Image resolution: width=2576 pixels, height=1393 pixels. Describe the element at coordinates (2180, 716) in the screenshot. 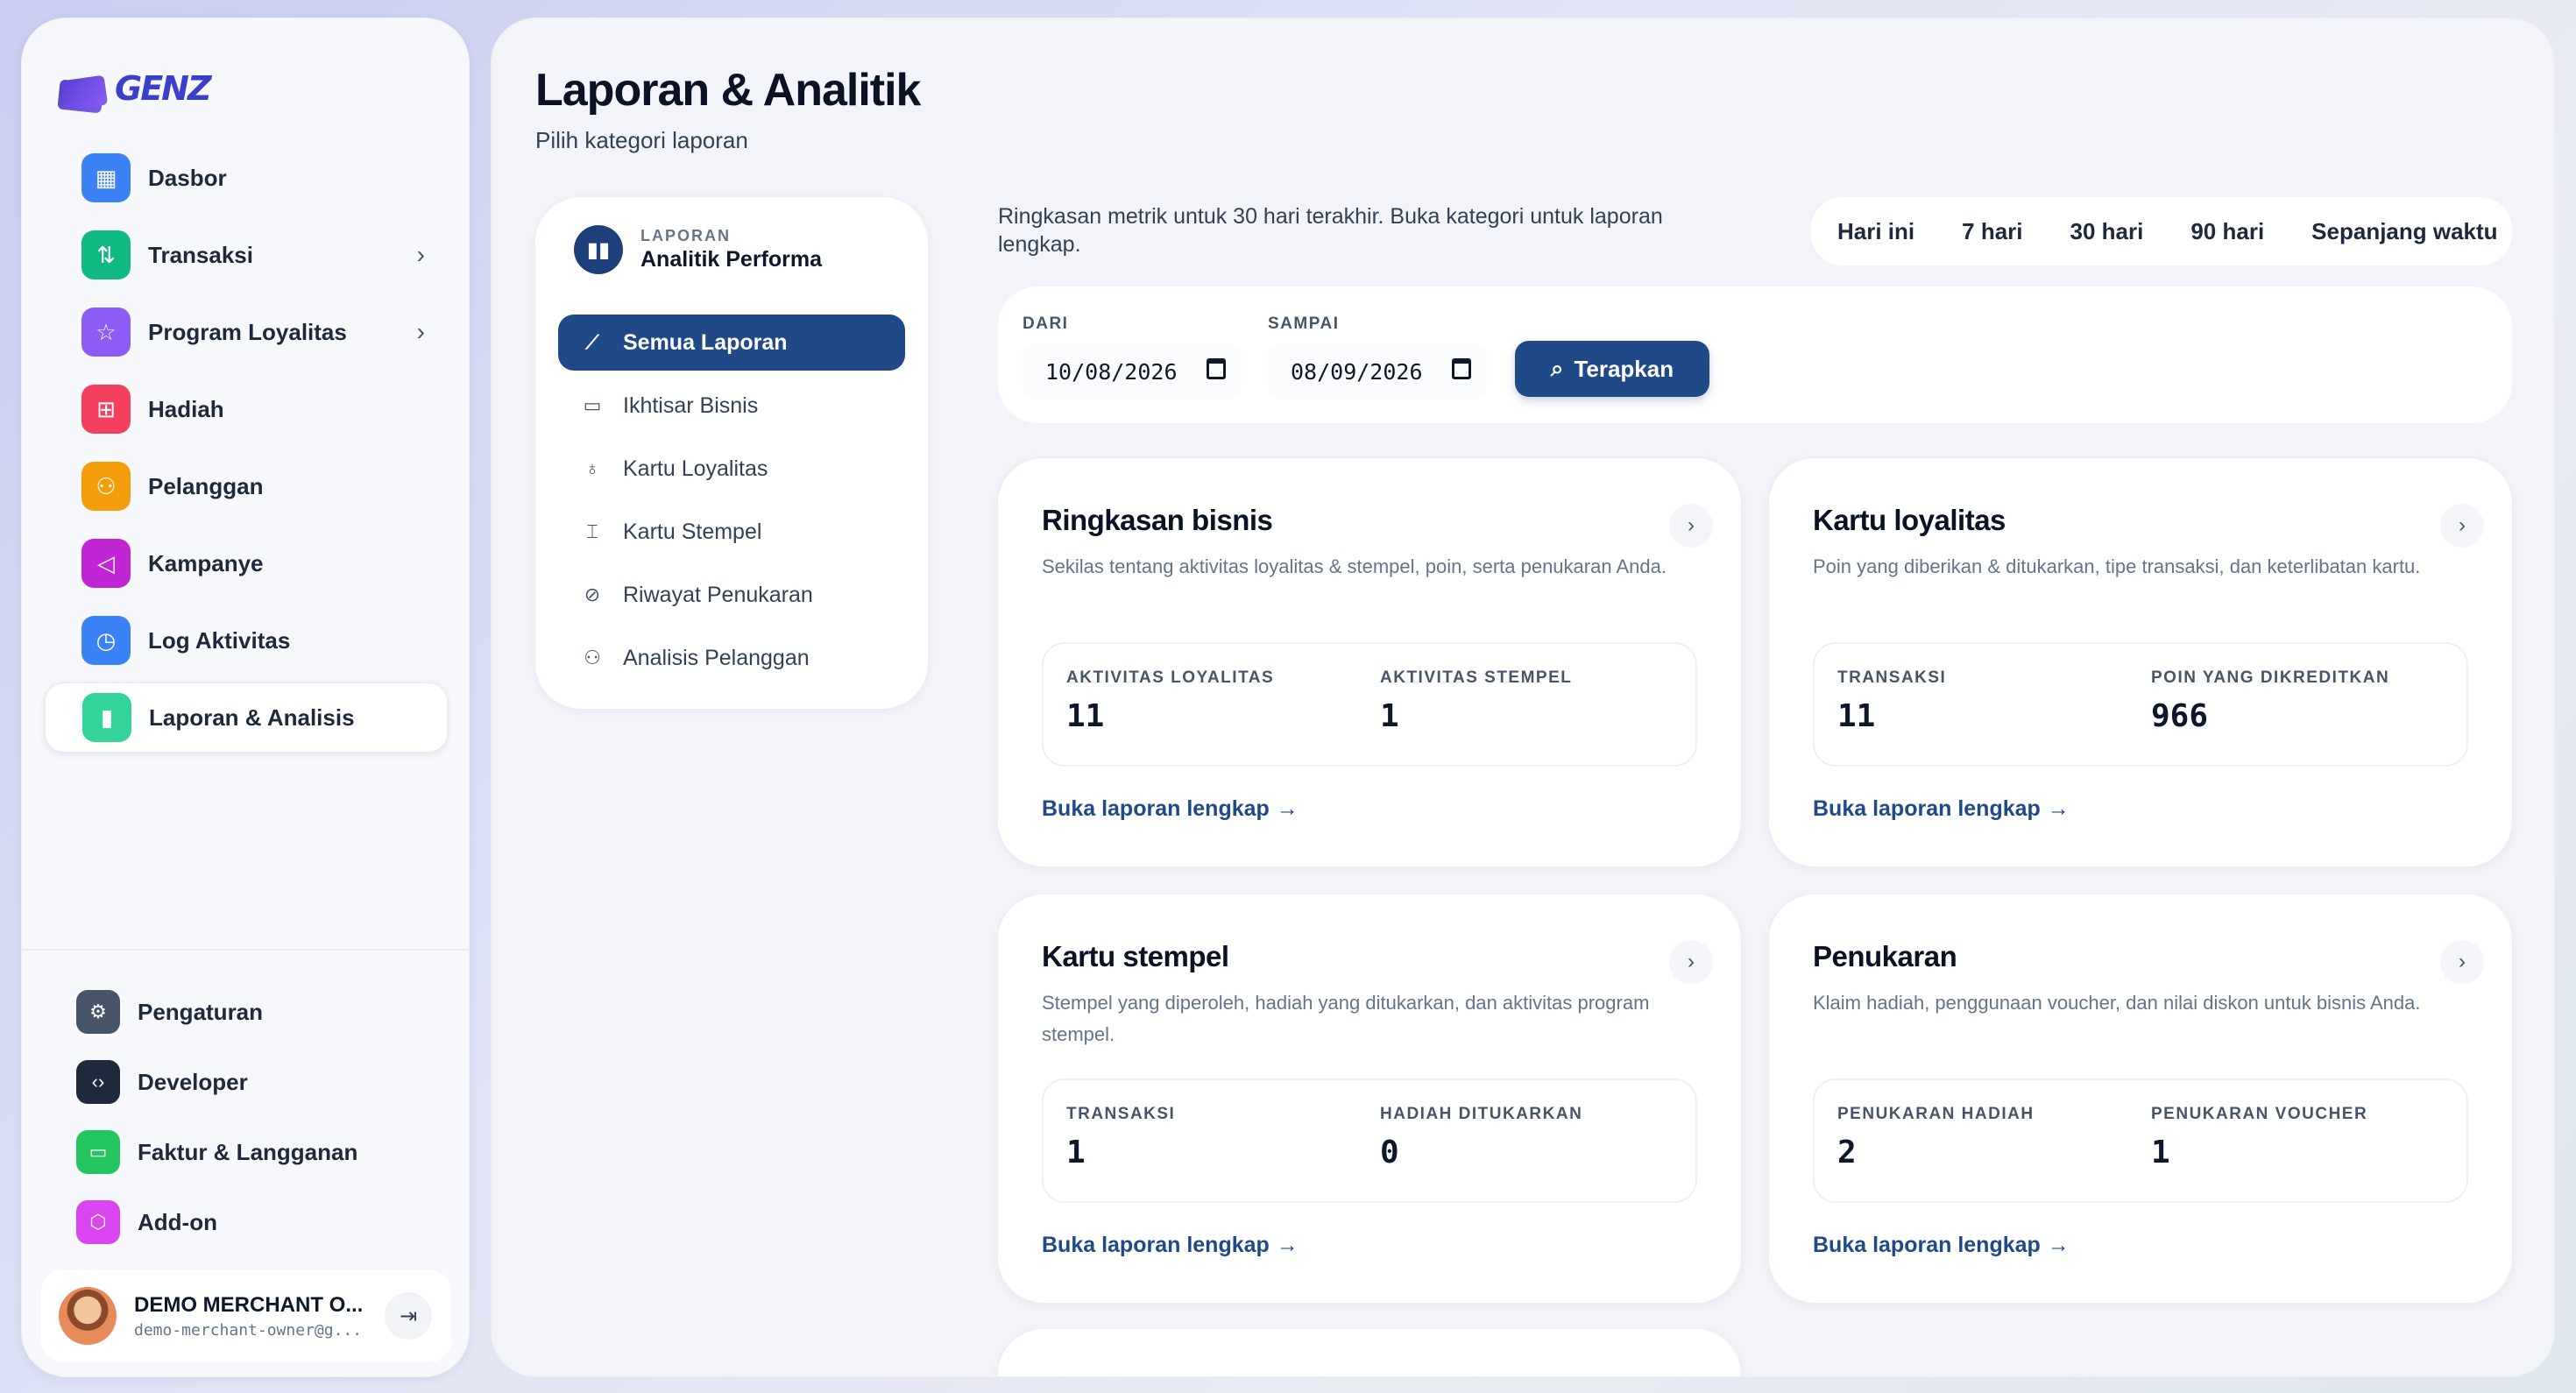

I see `stat-value: 966` at that location.